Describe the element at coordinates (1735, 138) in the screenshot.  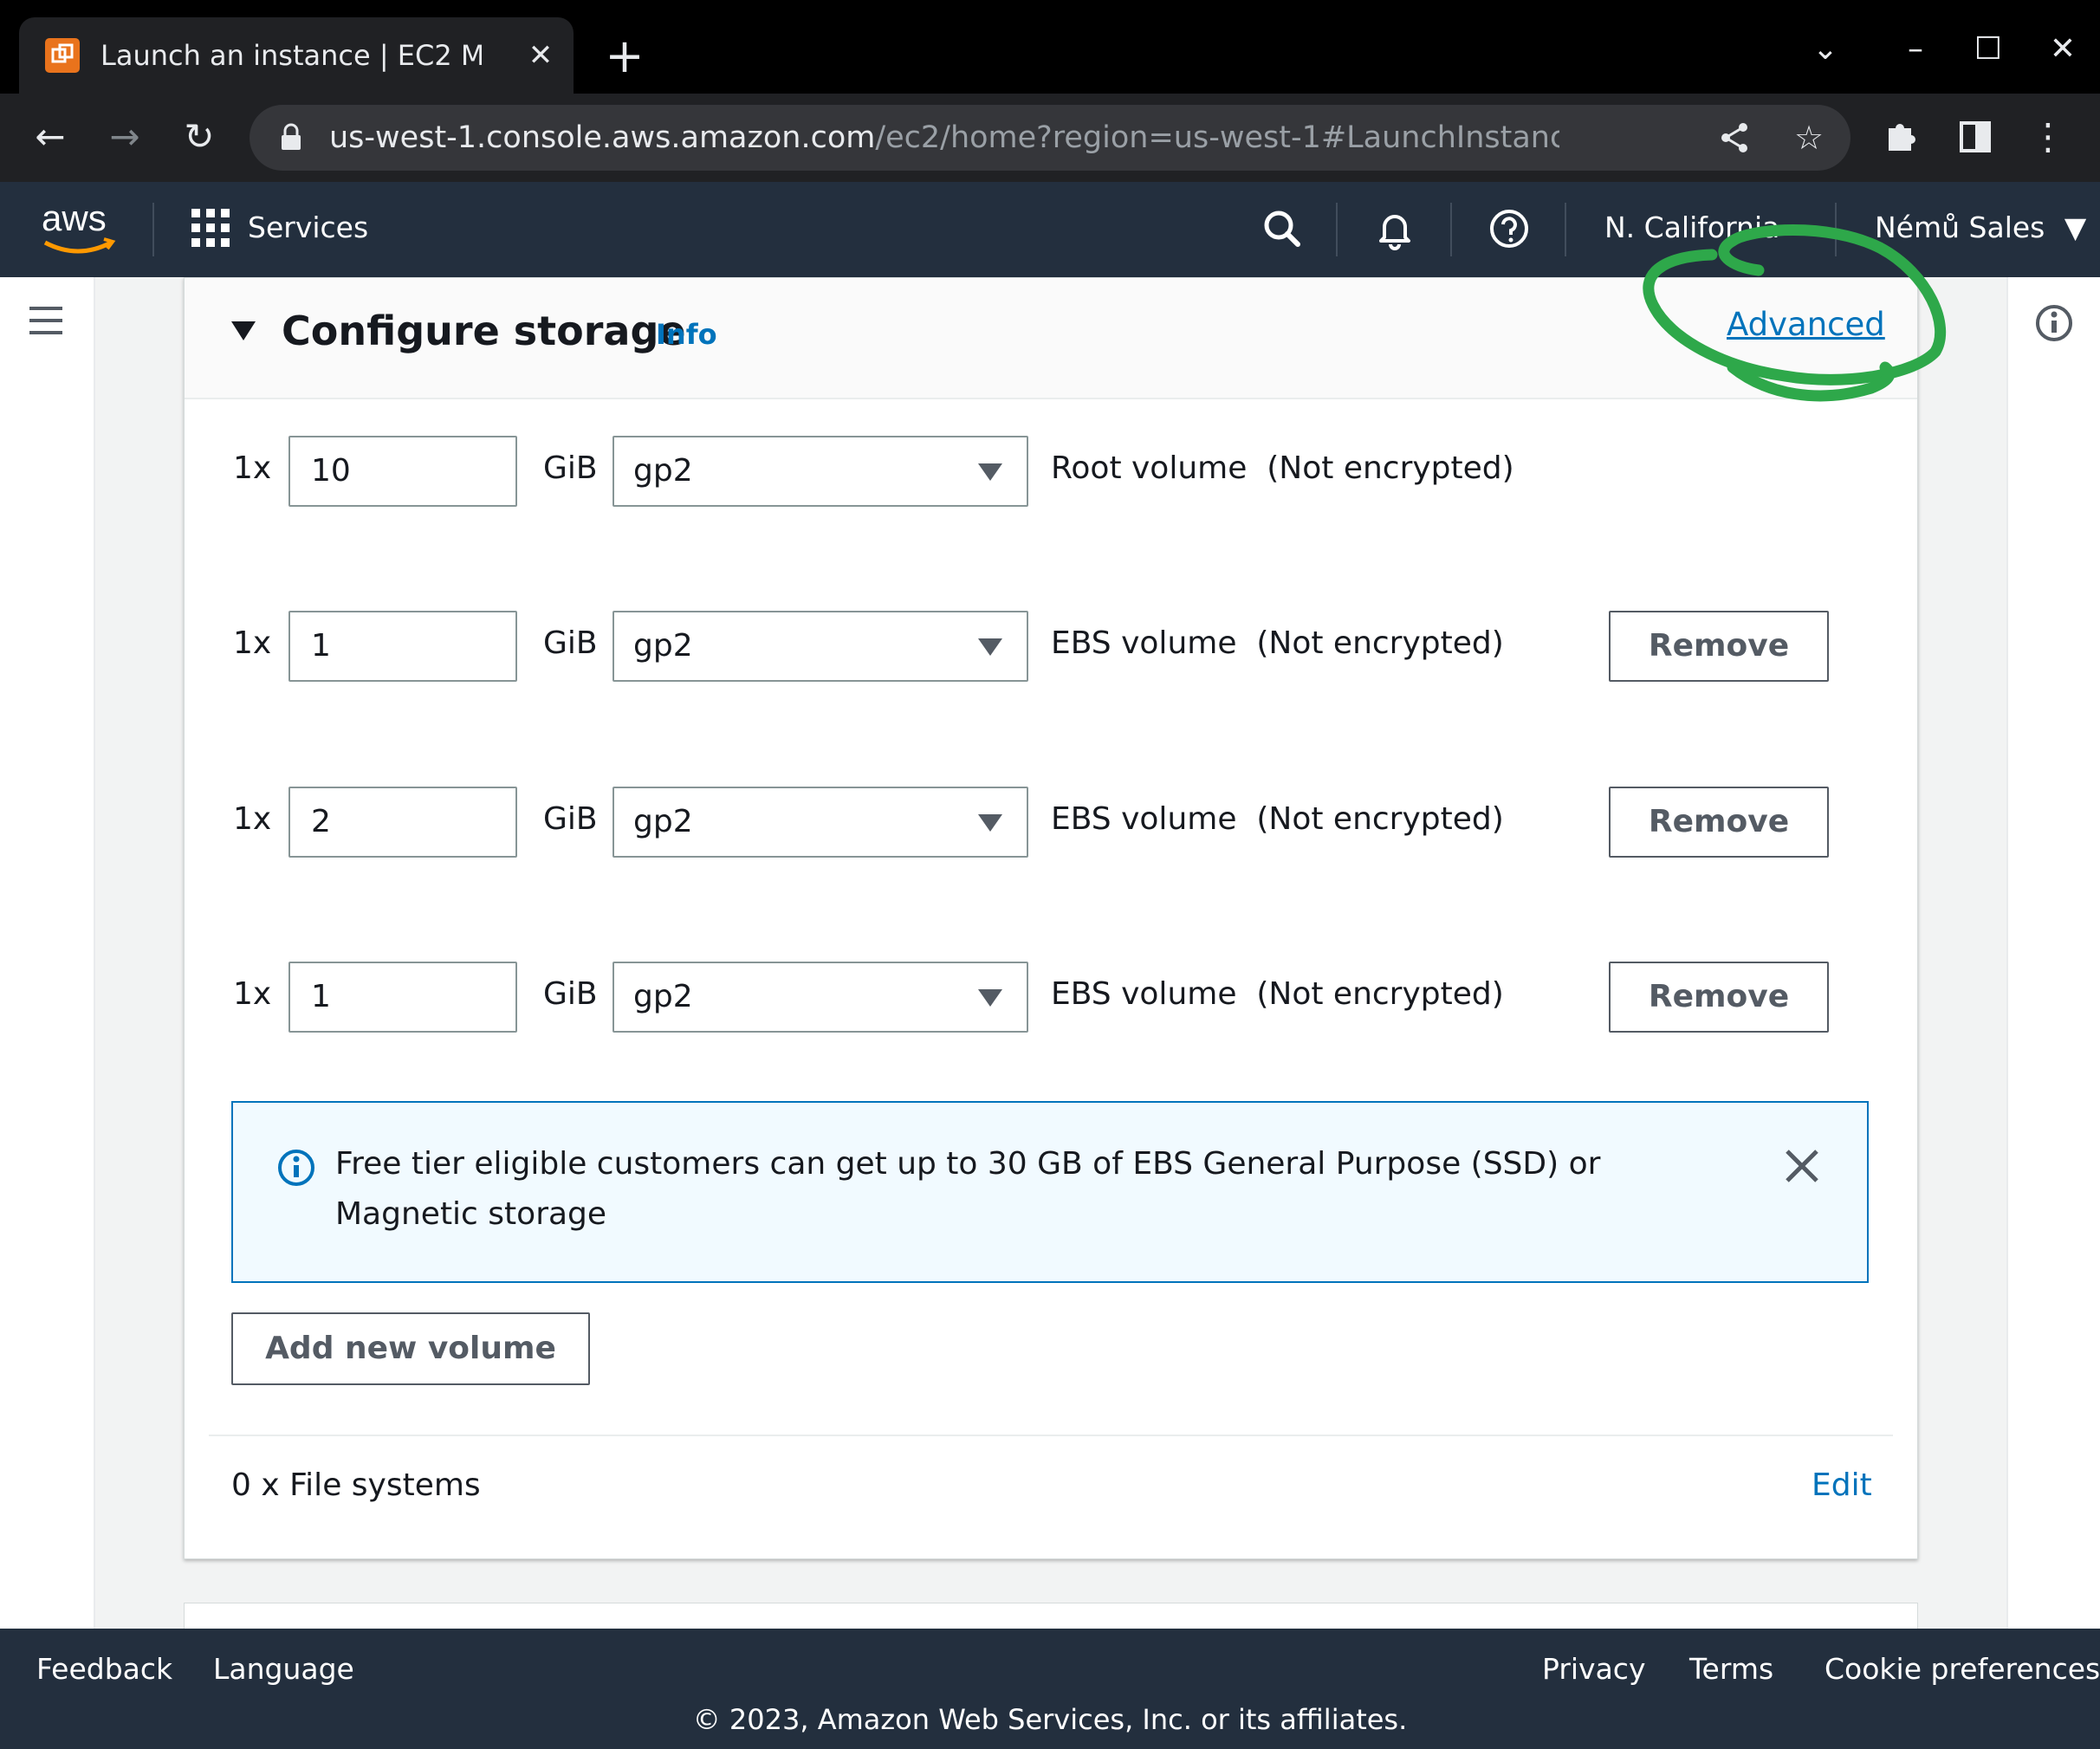
I see `share-icon` at that location.